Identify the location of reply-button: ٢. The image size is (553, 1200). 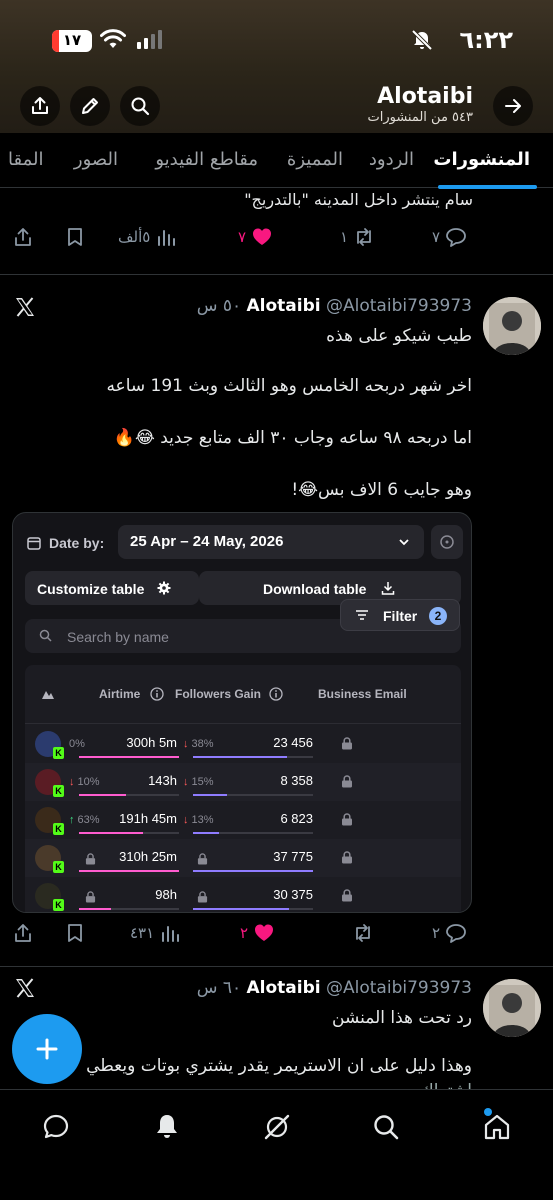
(449, 933).